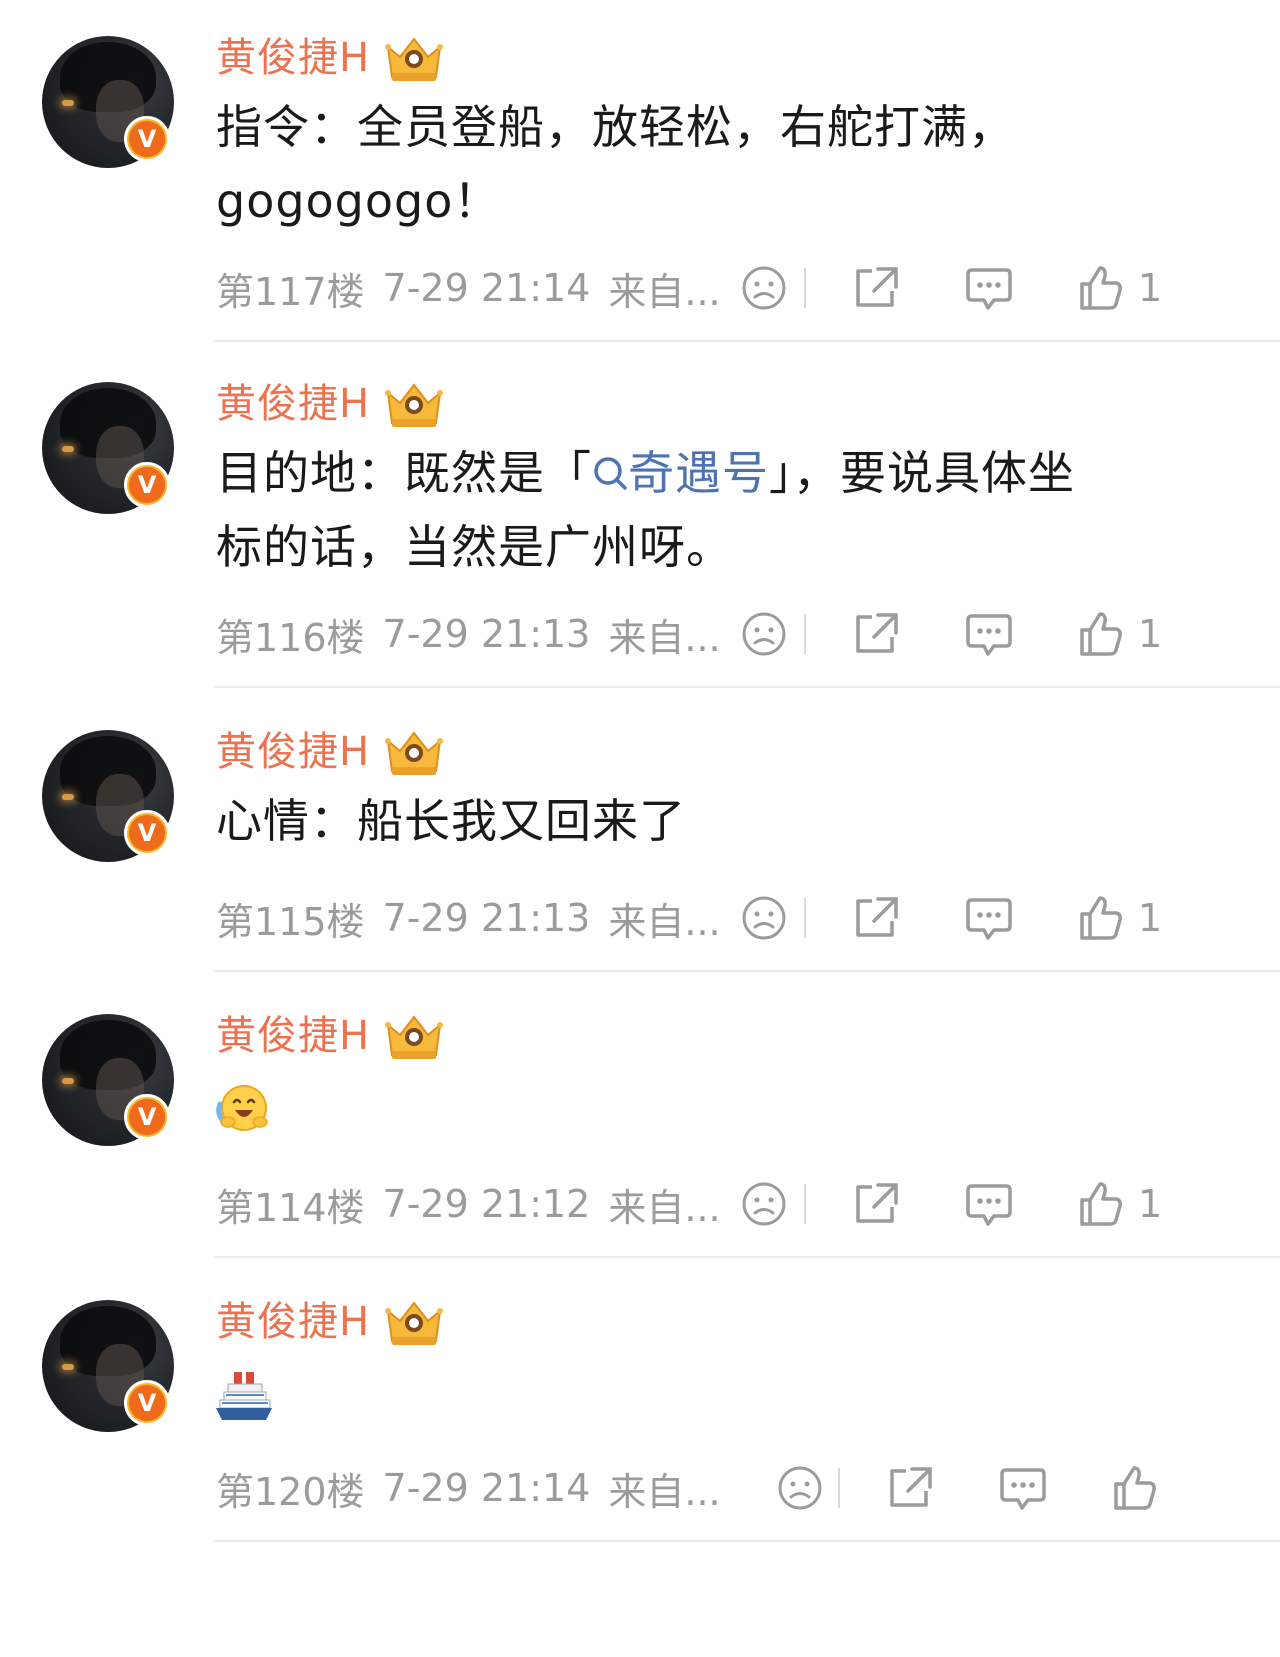  What do you see at coordinates (290, 1491) in the screenshot?
I see `floor-number: 第120楼` at bounding box center [290, 1491].